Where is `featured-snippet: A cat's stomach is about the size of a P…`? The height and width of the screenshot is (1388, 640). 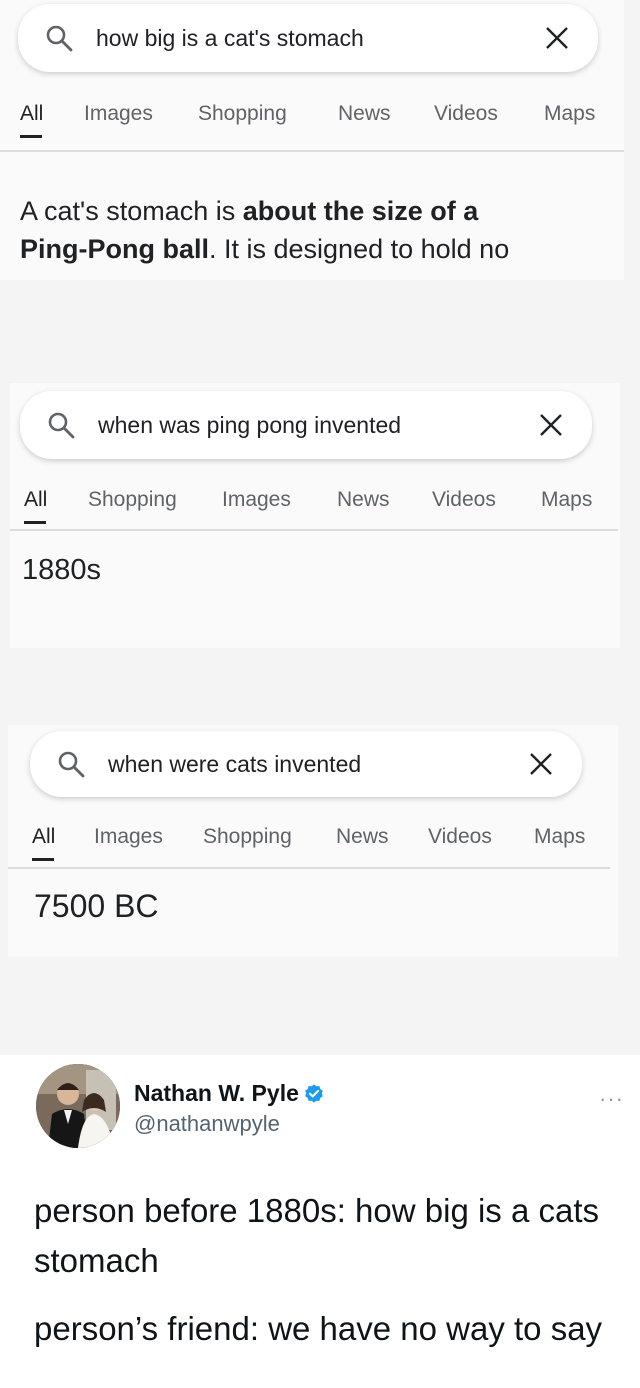 featured-snippet: A cat's stomach is about the size of a P… is located at coordinates (320, 230).